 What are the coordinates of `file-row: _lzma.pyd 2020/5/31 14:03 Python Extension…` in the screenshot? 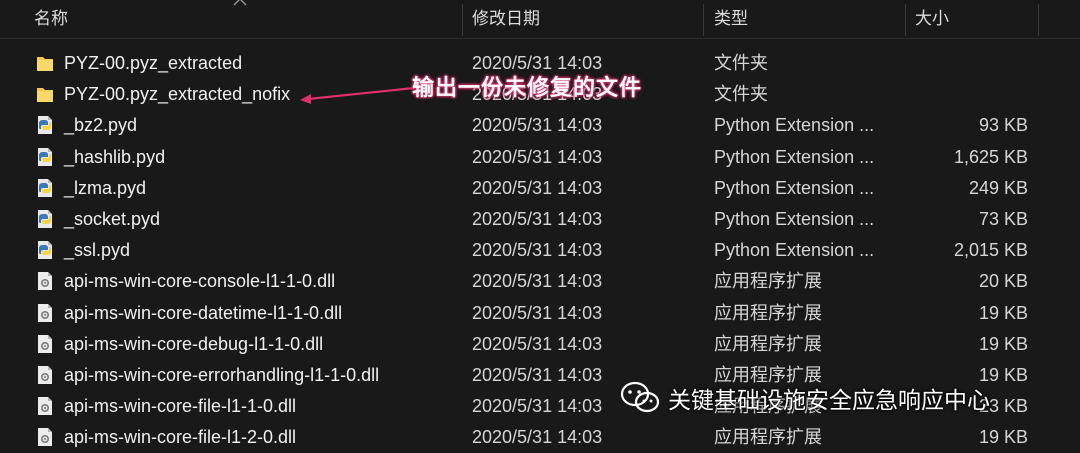 It's located at (540, 188).